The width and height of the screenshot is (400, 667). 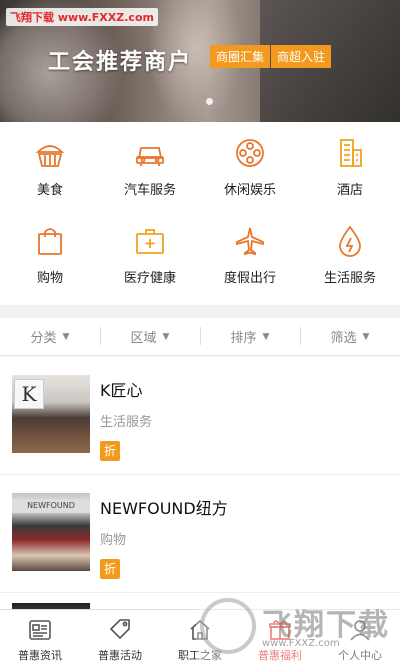 What do you see at coordinates (349, 190) in the screenshot?
I see `category-label: 酒店` at bounding box center [349, 190].